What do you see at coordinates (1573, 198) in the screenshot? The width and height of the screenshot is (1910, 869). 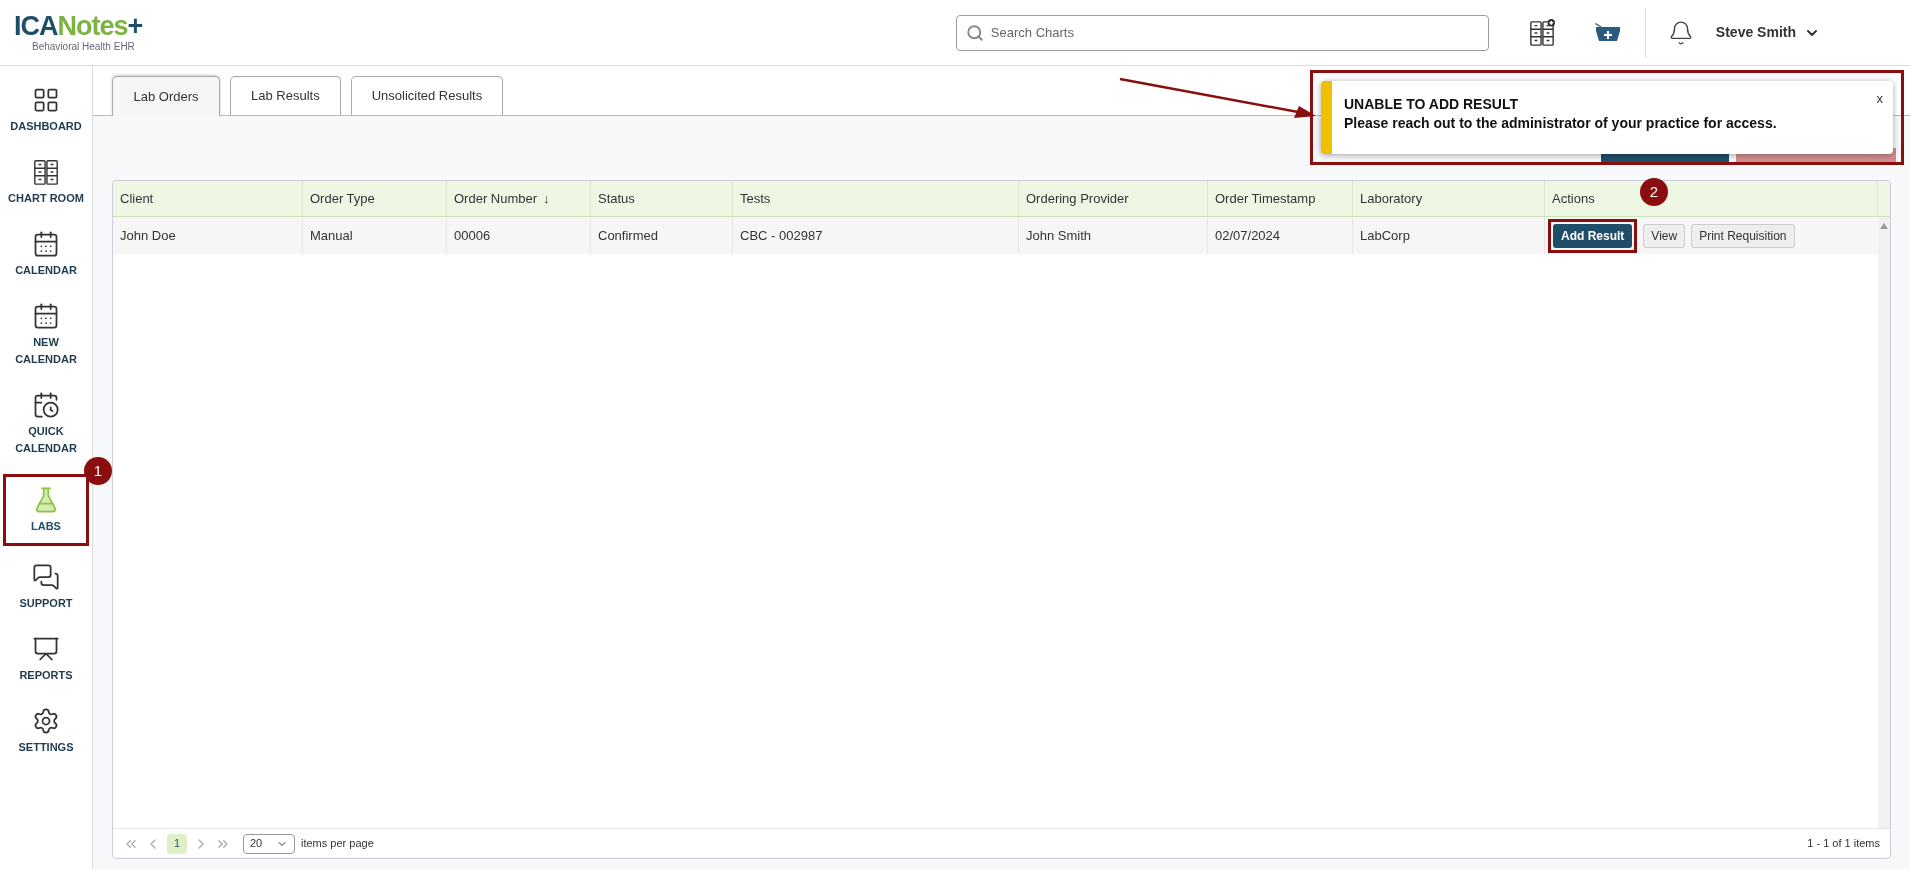 I see `column-header: Actions` at bounding box center [1573, 198].